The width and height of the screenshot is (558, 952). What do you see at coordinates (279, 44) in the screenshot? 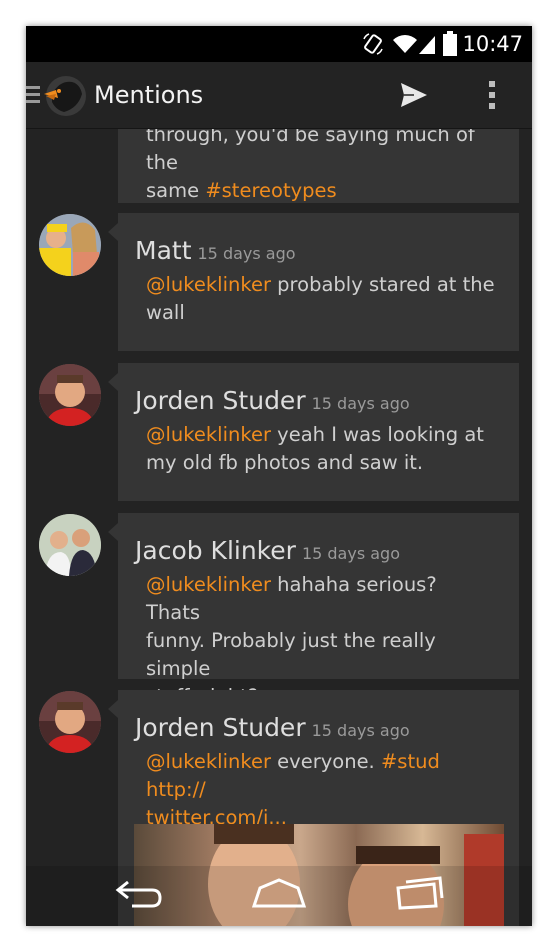
I see `status-bar: 10:47` at bounding box center [279, 44].